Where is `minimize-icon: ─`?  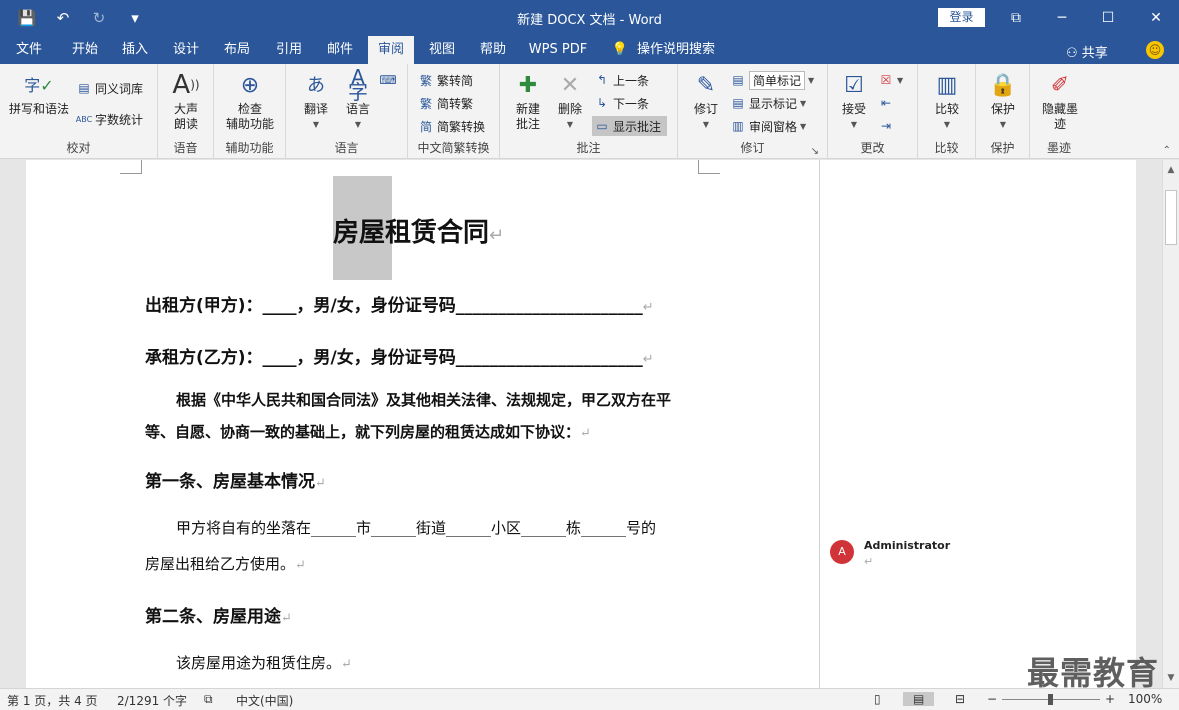
minimize-icon: ─ is located at coordinates (1062, 18).